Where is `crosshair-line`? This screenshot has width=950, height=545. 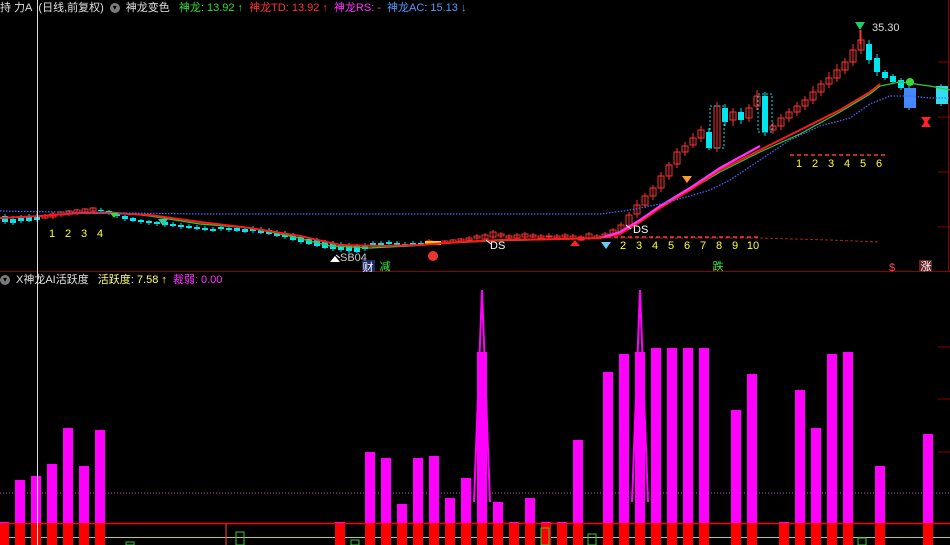 crosshair-line is located at coordinates (37, 272).